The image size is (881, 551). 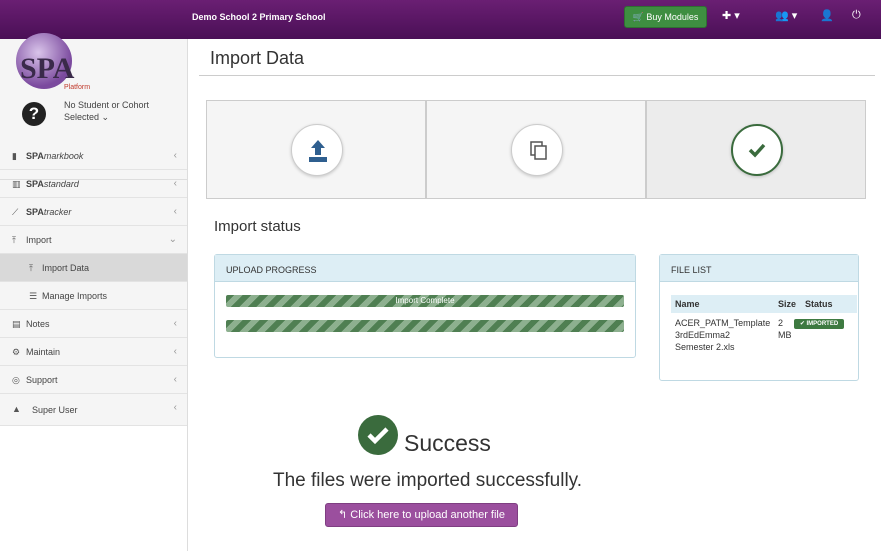 I want to click on success-check-icon, so click(x=378, y=435).